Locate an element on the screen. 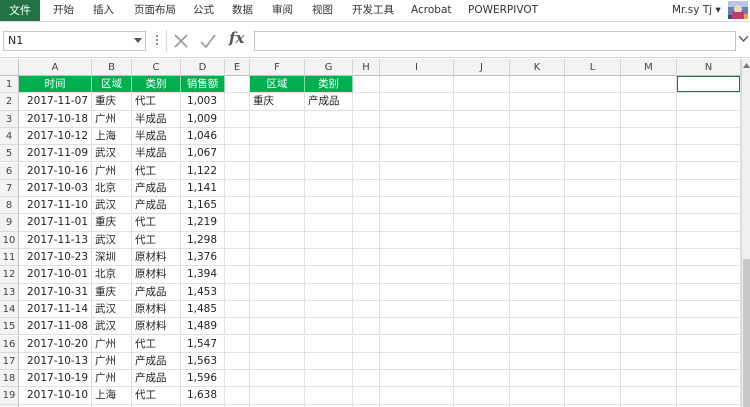 This screenshot has height=407, width=750. tab-insert: 插入 is located at coordinates (103, 10).